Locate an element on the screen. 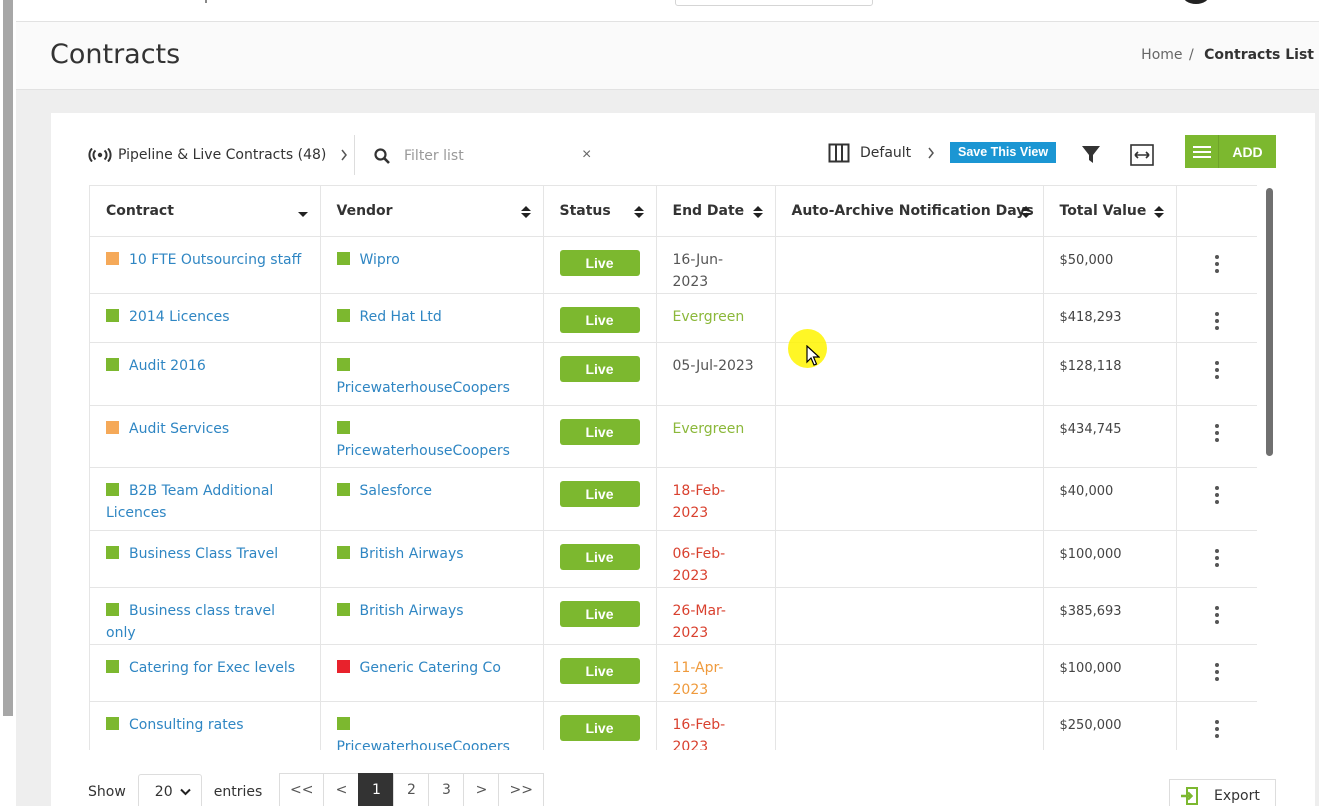 The width and height of the screenshot is (1319, 806). cell-end-date: 16-Jun-2023 is located at coordinates (716, 265).